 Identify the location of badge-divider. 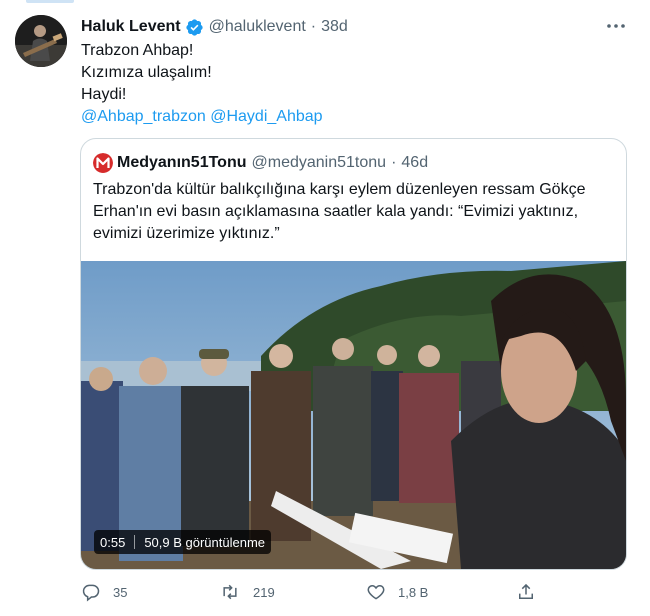
(135, 542).